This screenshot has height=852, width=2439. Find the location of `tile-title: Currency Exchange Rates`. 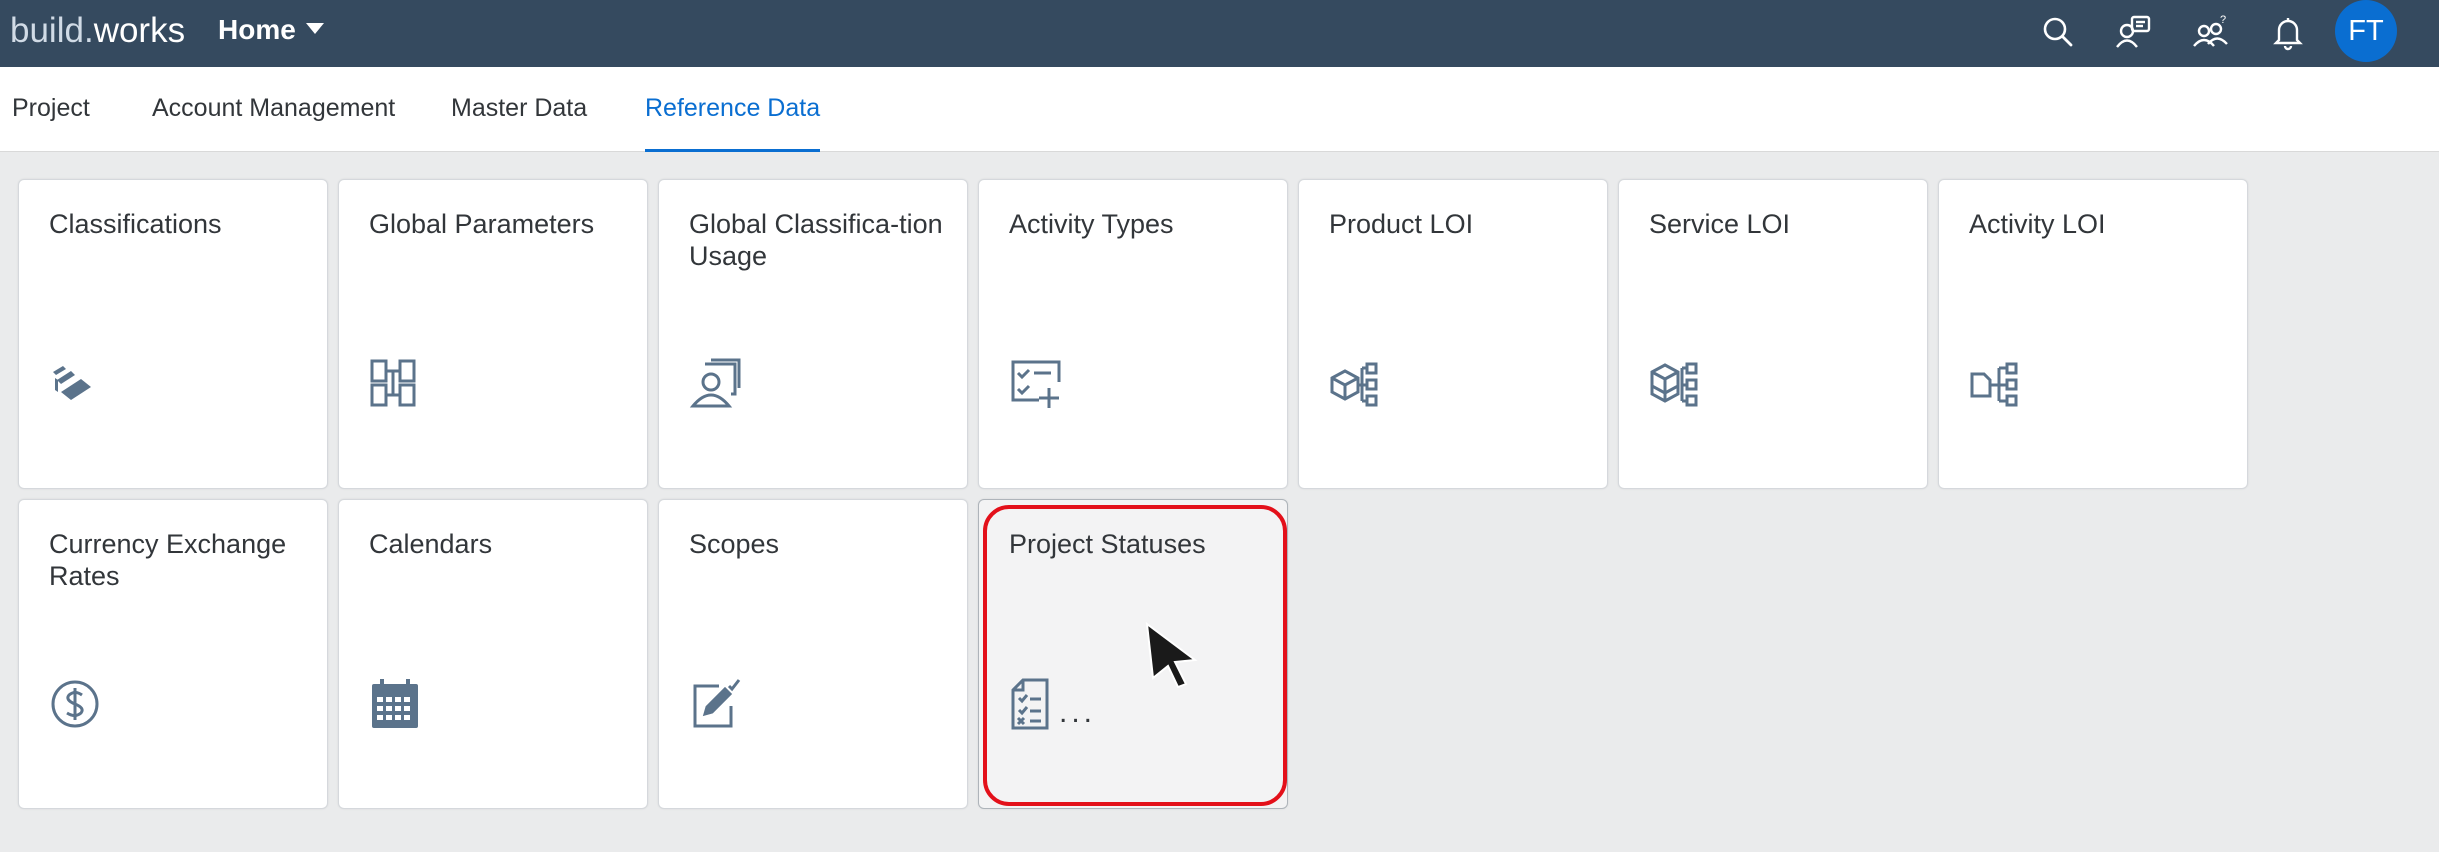

tile-title: Currency Exchange Rates is located at coordinates (168, 560).